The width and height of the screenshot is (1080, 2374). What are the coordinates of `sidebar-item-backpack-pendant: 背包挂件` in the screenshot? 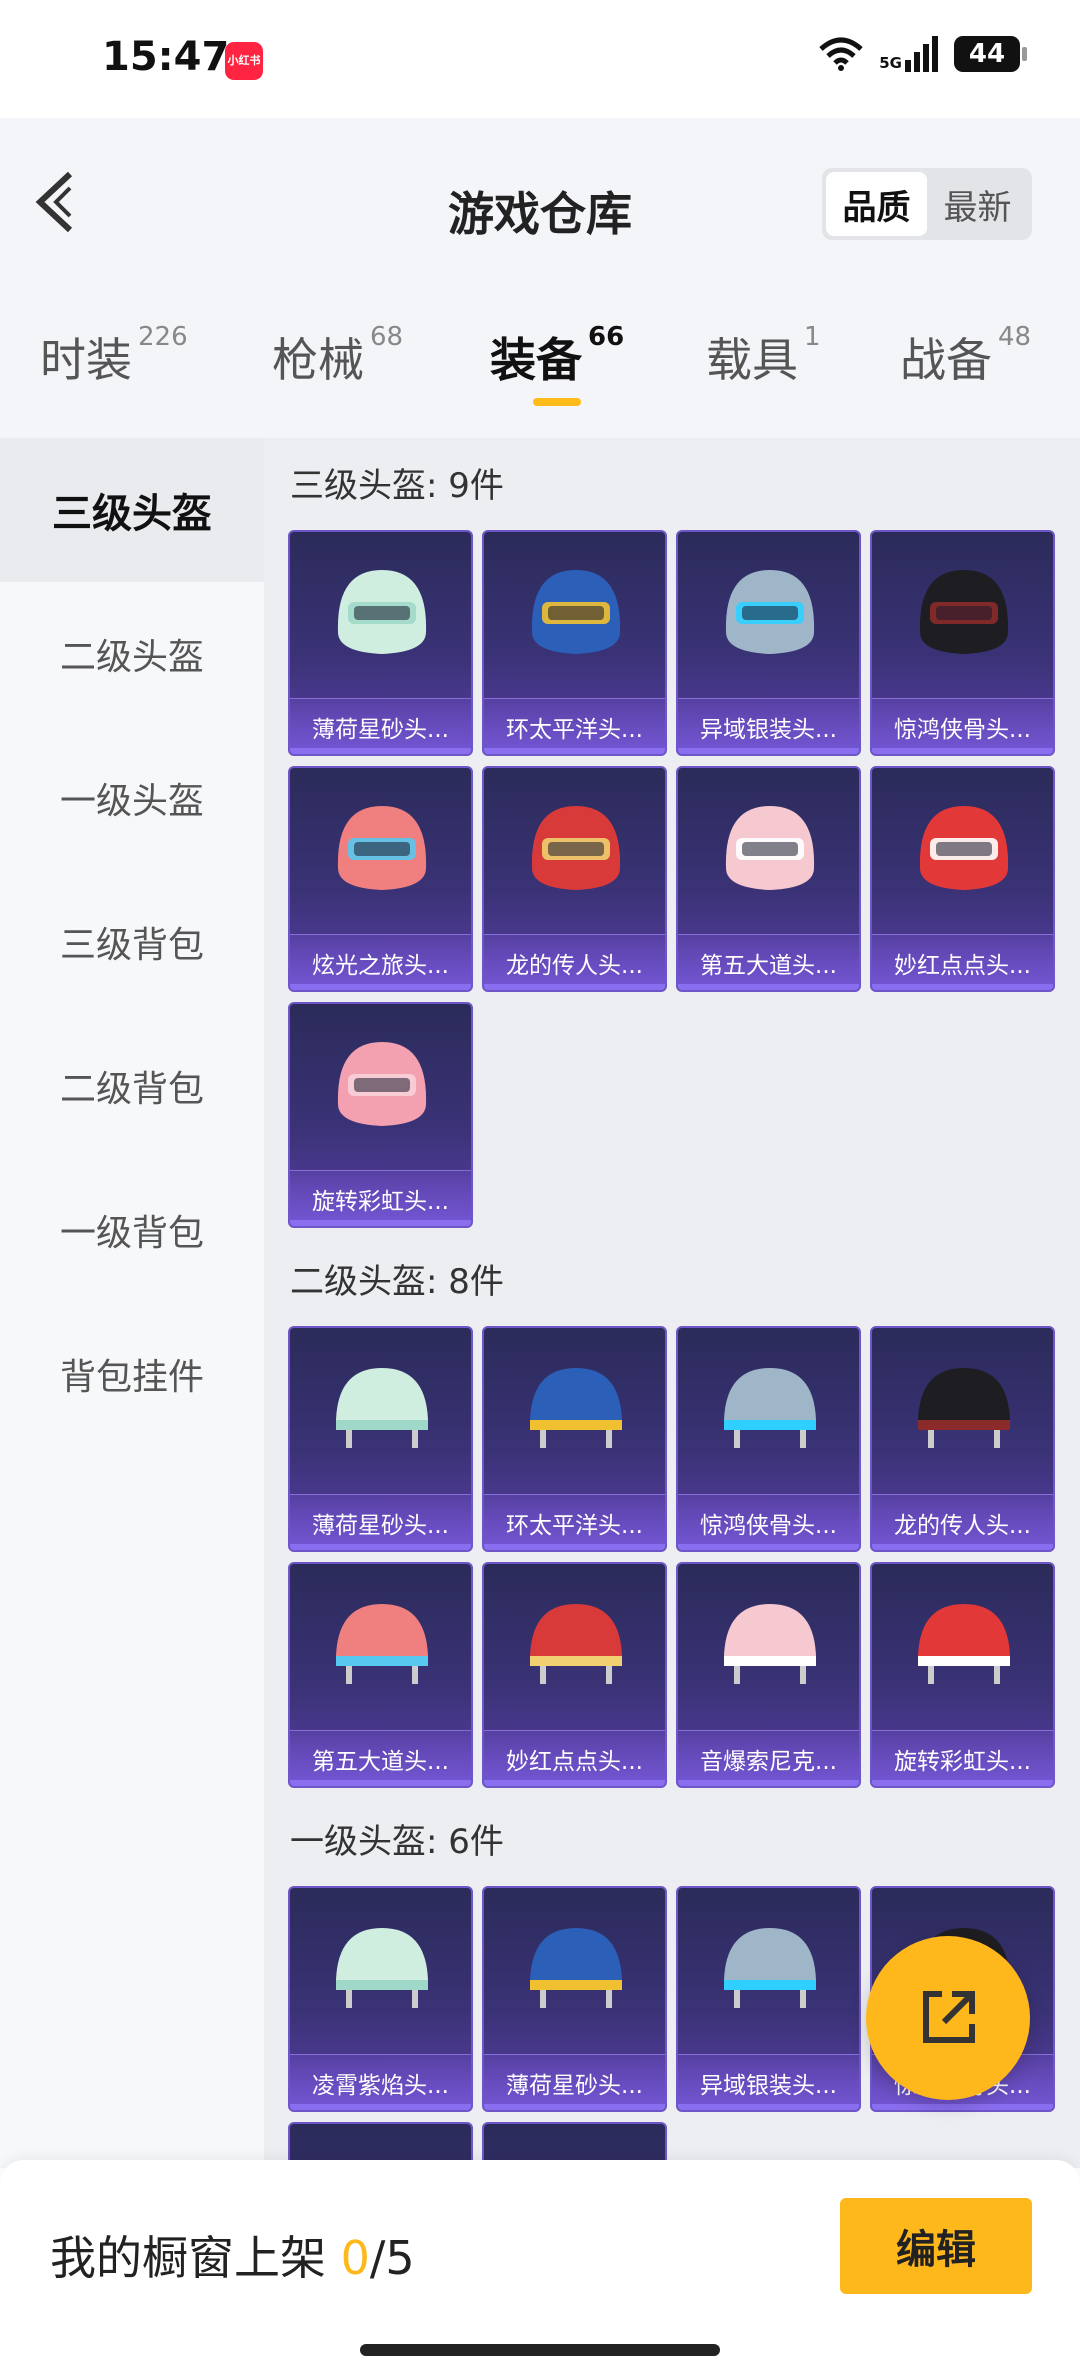 It's located at (132, 1374).